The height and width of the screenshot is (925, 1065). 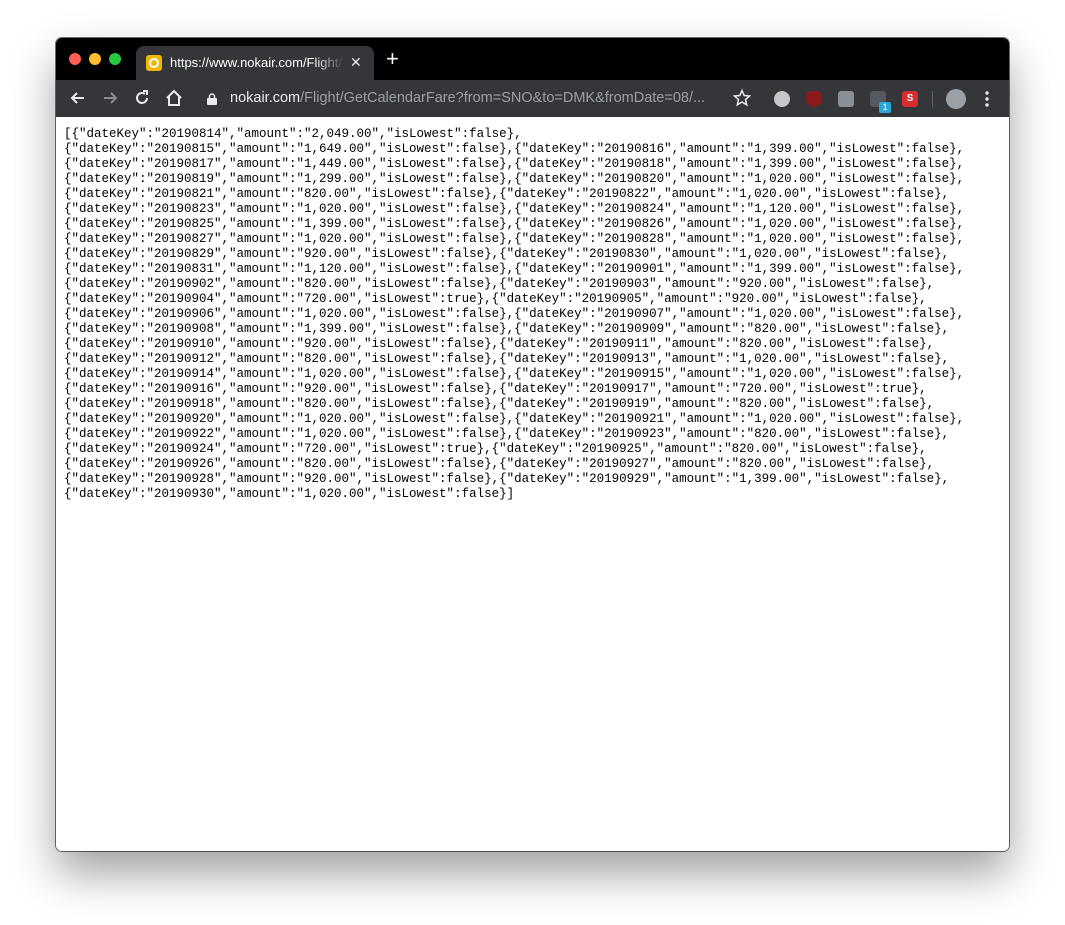 What do you see at coordinates (846, 99) in the screenshot?
I see `devtools-extension-icon` at bounding box center [846, 99].